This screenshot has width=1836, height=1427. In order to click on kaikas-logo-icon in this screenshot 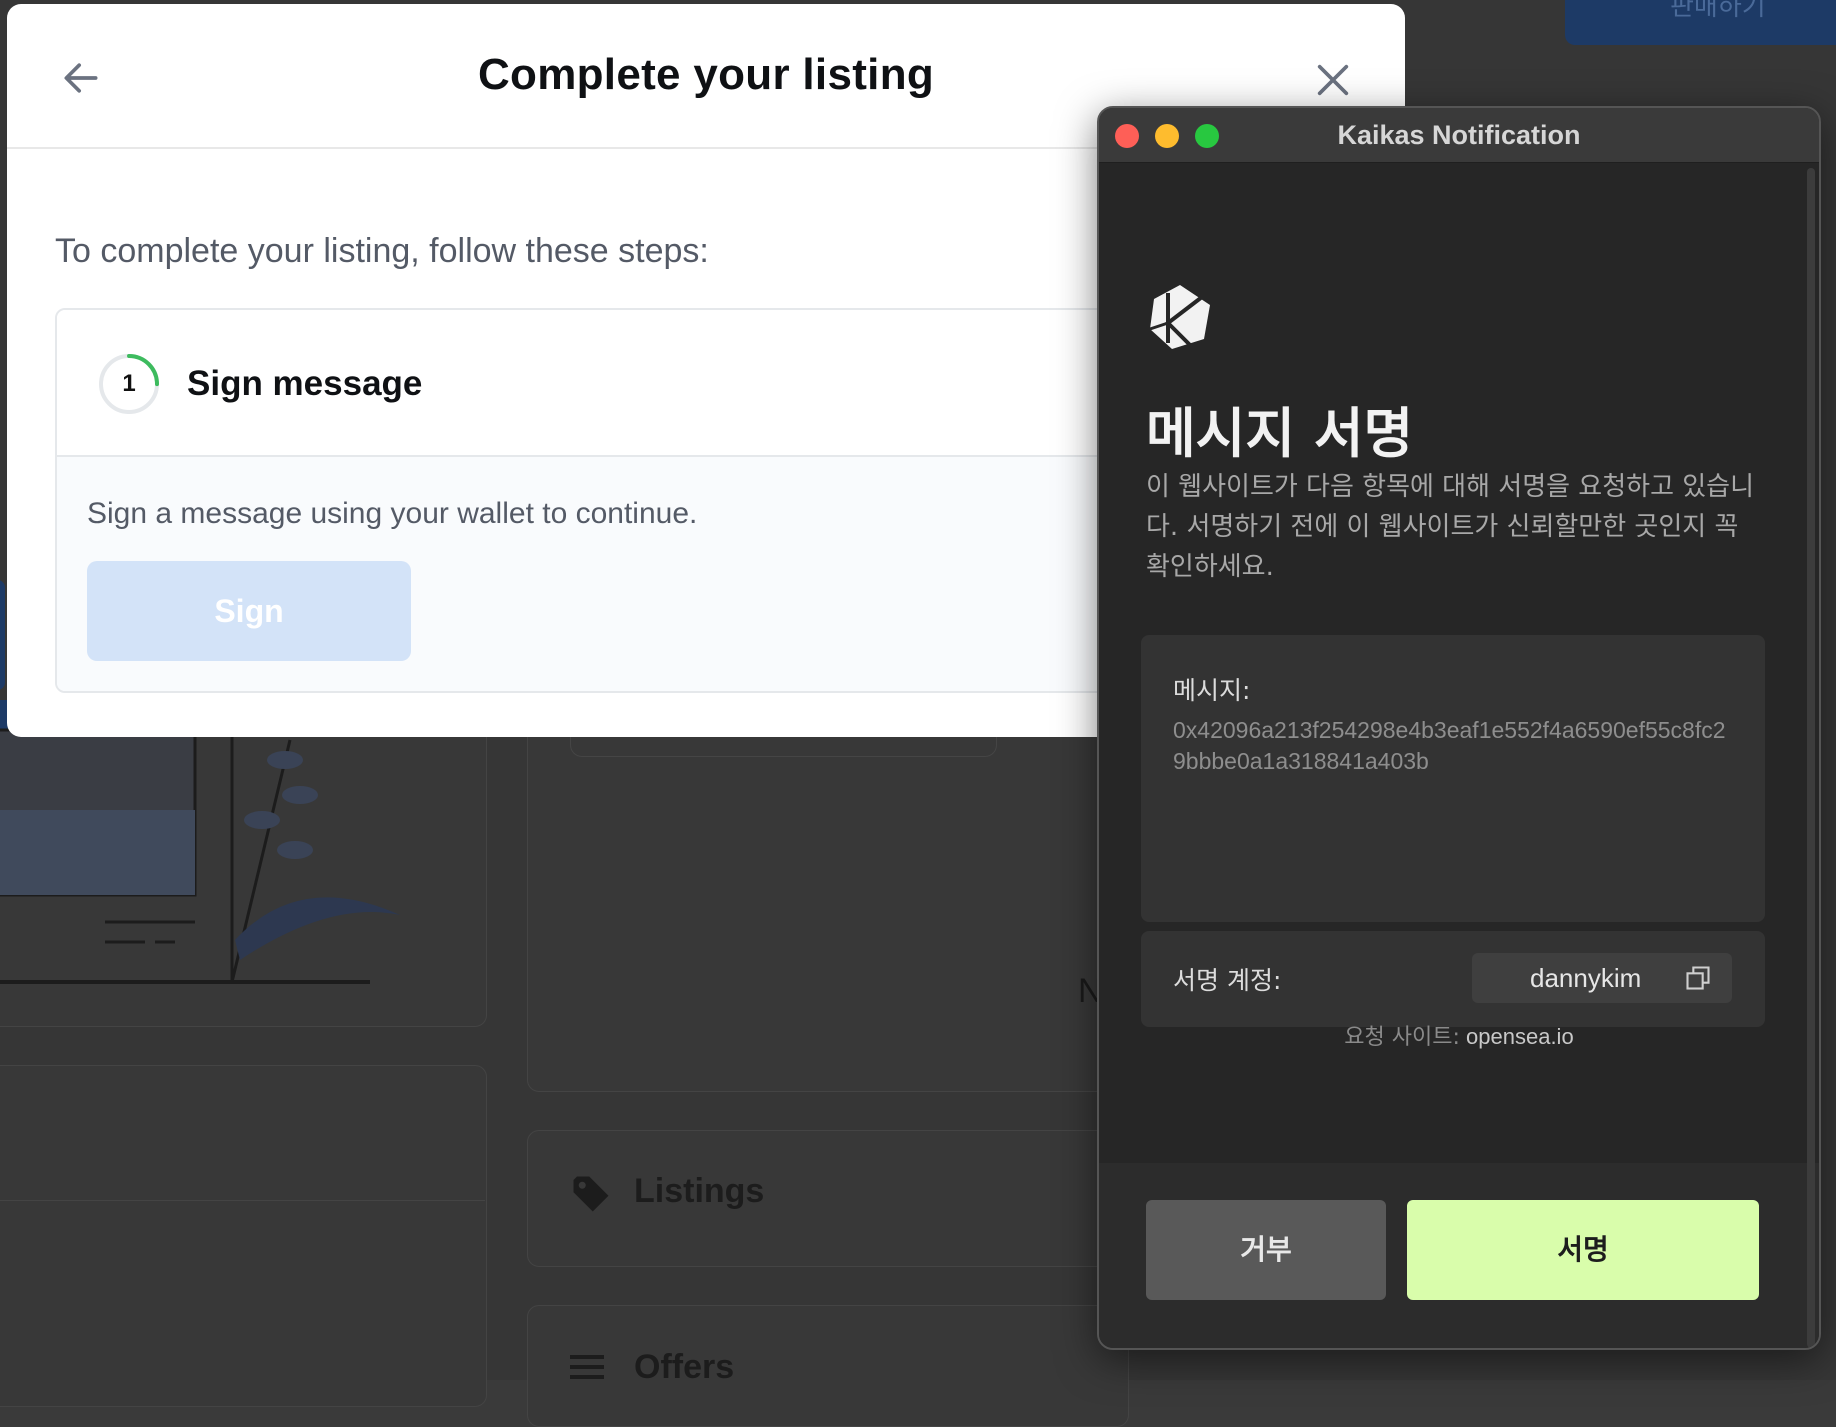, I will do `click(1179, 317)`.